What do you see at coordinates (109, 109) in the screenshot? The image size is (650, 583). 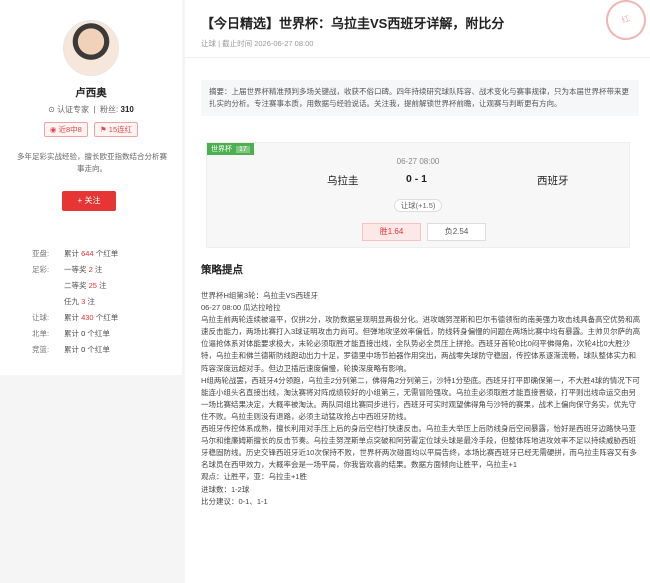 I see `fans-label: 粉丝:` at bounding box center [109, 109].